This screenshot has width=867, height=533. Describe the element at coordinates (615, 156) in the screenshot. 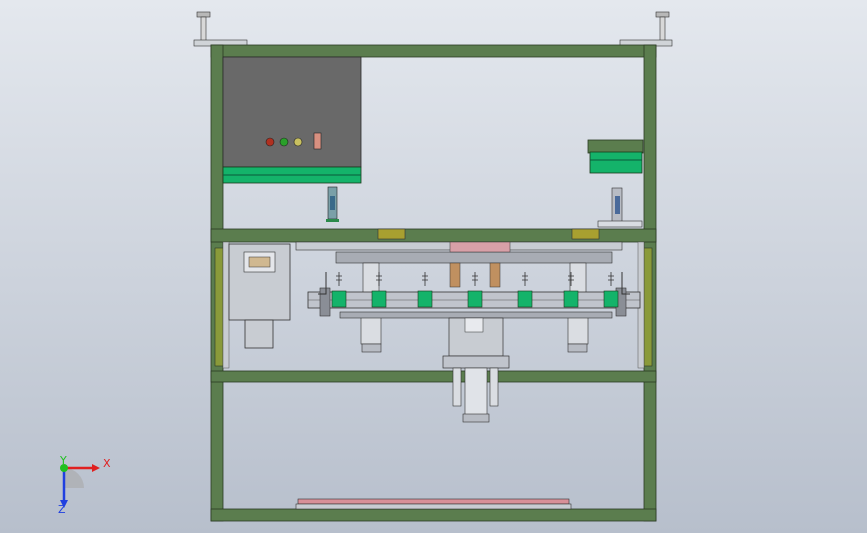

I see `right-green-module` at that location.